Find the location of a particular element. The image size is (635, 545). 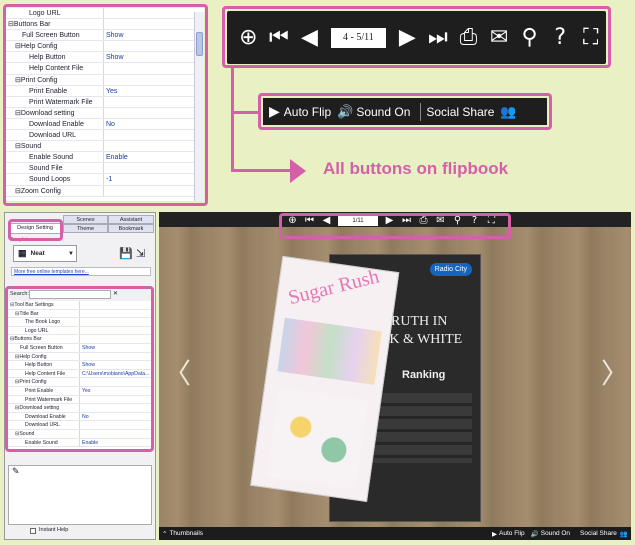

property-row: ⊟Download setting is located at coordinates (105, 113).